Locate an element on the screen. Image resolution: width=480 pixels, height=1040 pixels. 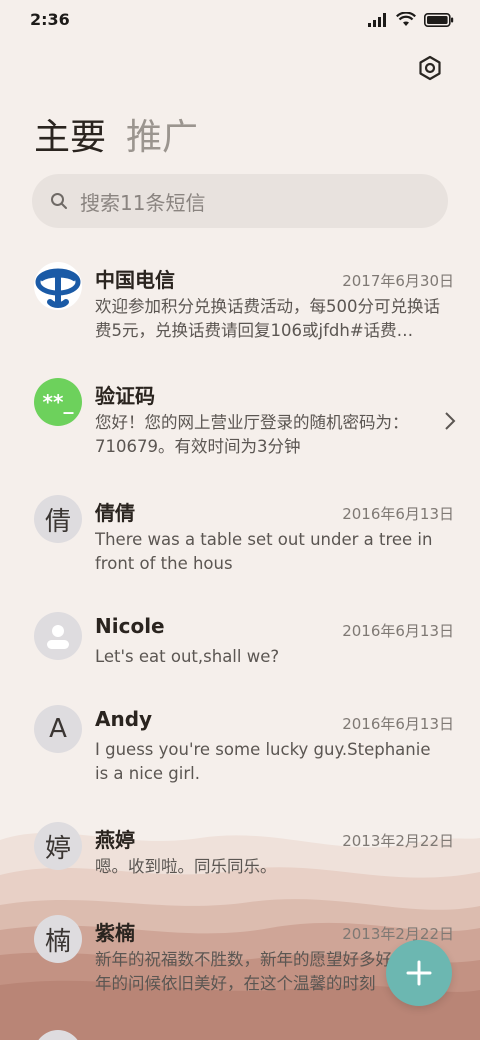
contact-name: Andy is located at coordinates (124, 719).